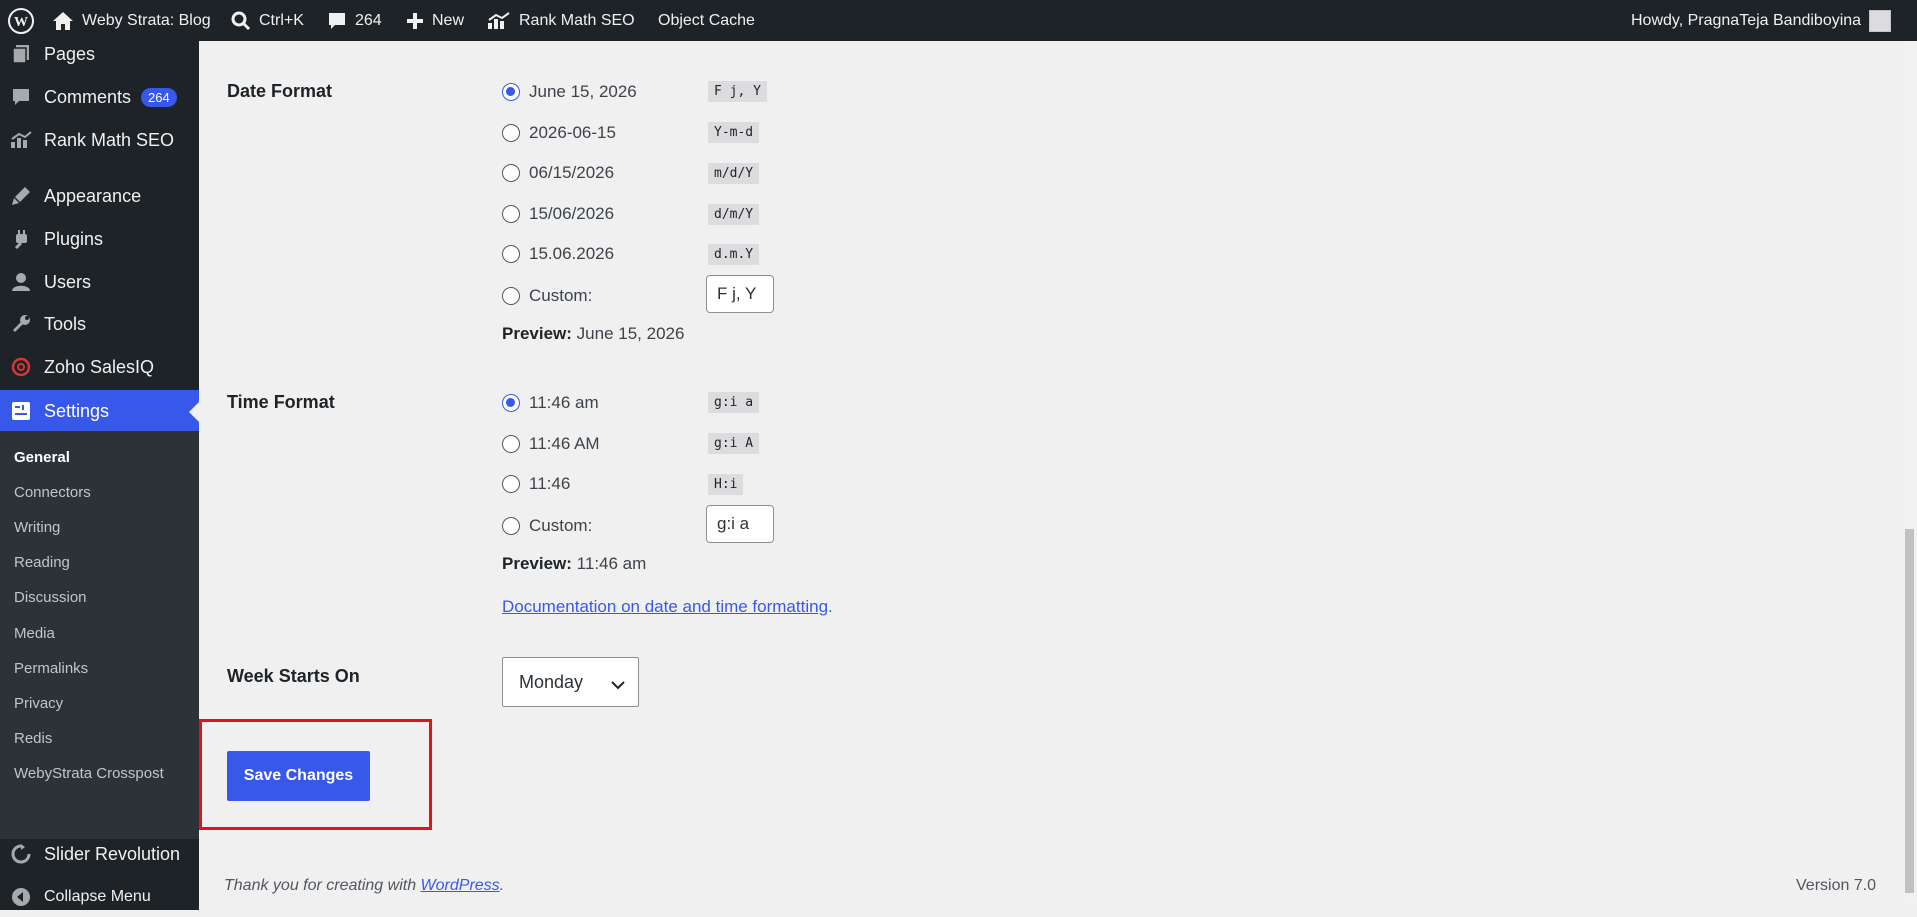 Image resolution: width=1917 pixels, height=917 pixels. Describe the element at coordinates (734, 402) in the screenshot. I see `format-code: g:i a` at that location.